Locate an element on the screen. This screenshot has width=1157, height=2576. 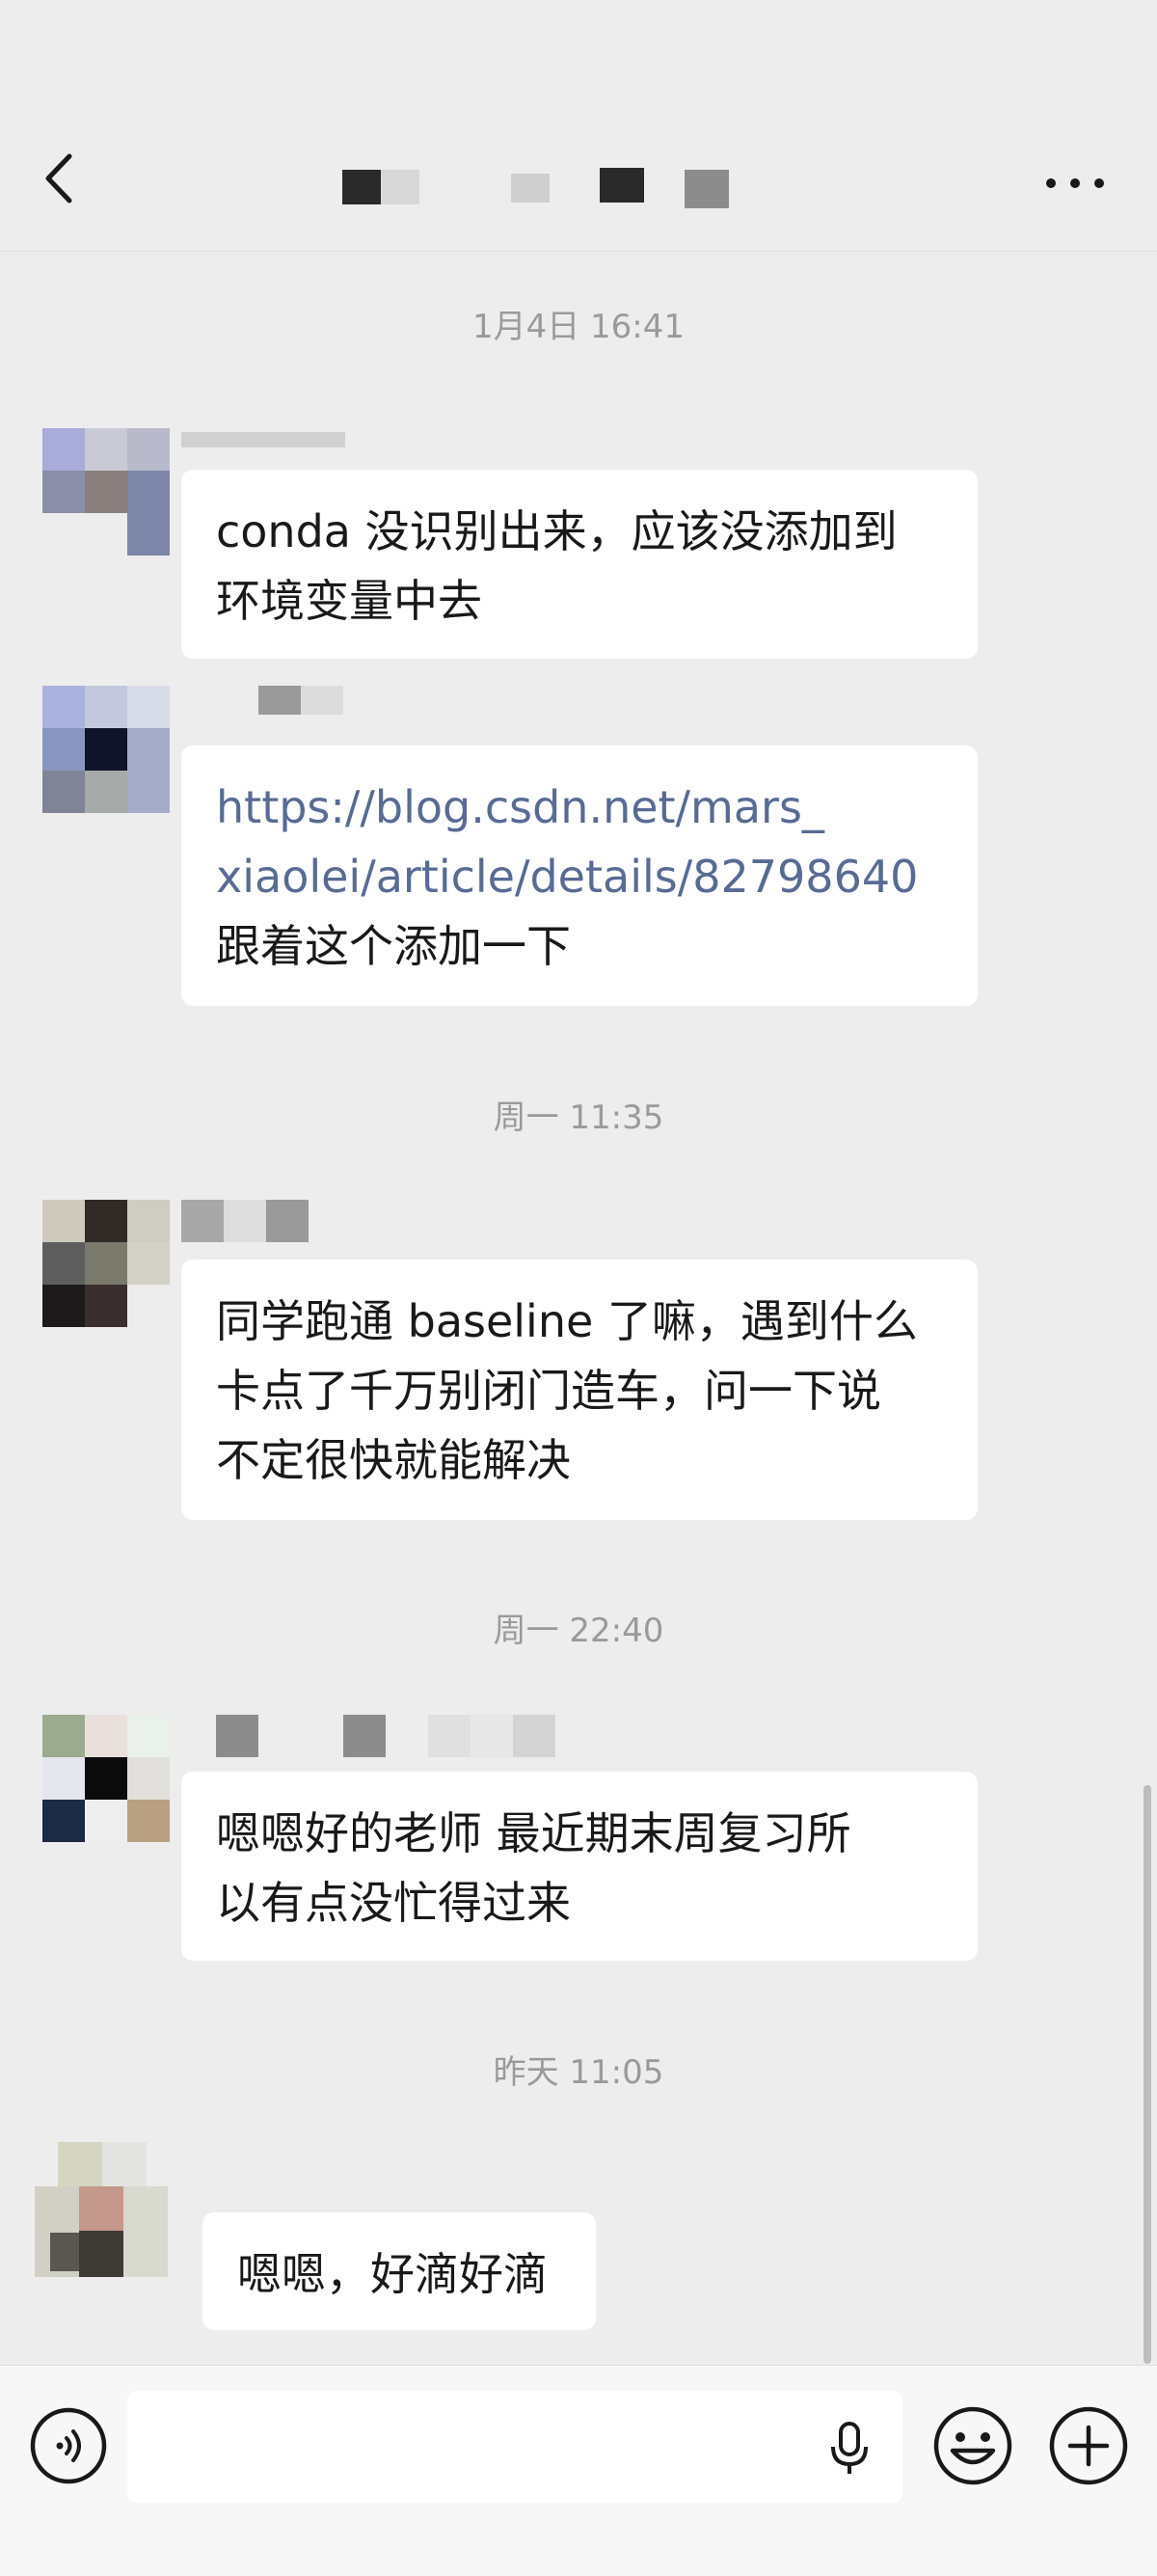
message-text: 嗯嗯好的老师 最近期末周复习所 is located at coordinates (533, 1833).